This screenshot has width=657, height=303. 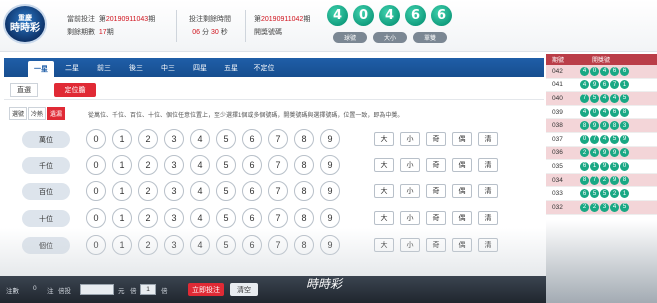 What do you see at coordinates (196, 32) in the screenshot?
I see `countdown-min: 06` at bounding box center [196, 32].